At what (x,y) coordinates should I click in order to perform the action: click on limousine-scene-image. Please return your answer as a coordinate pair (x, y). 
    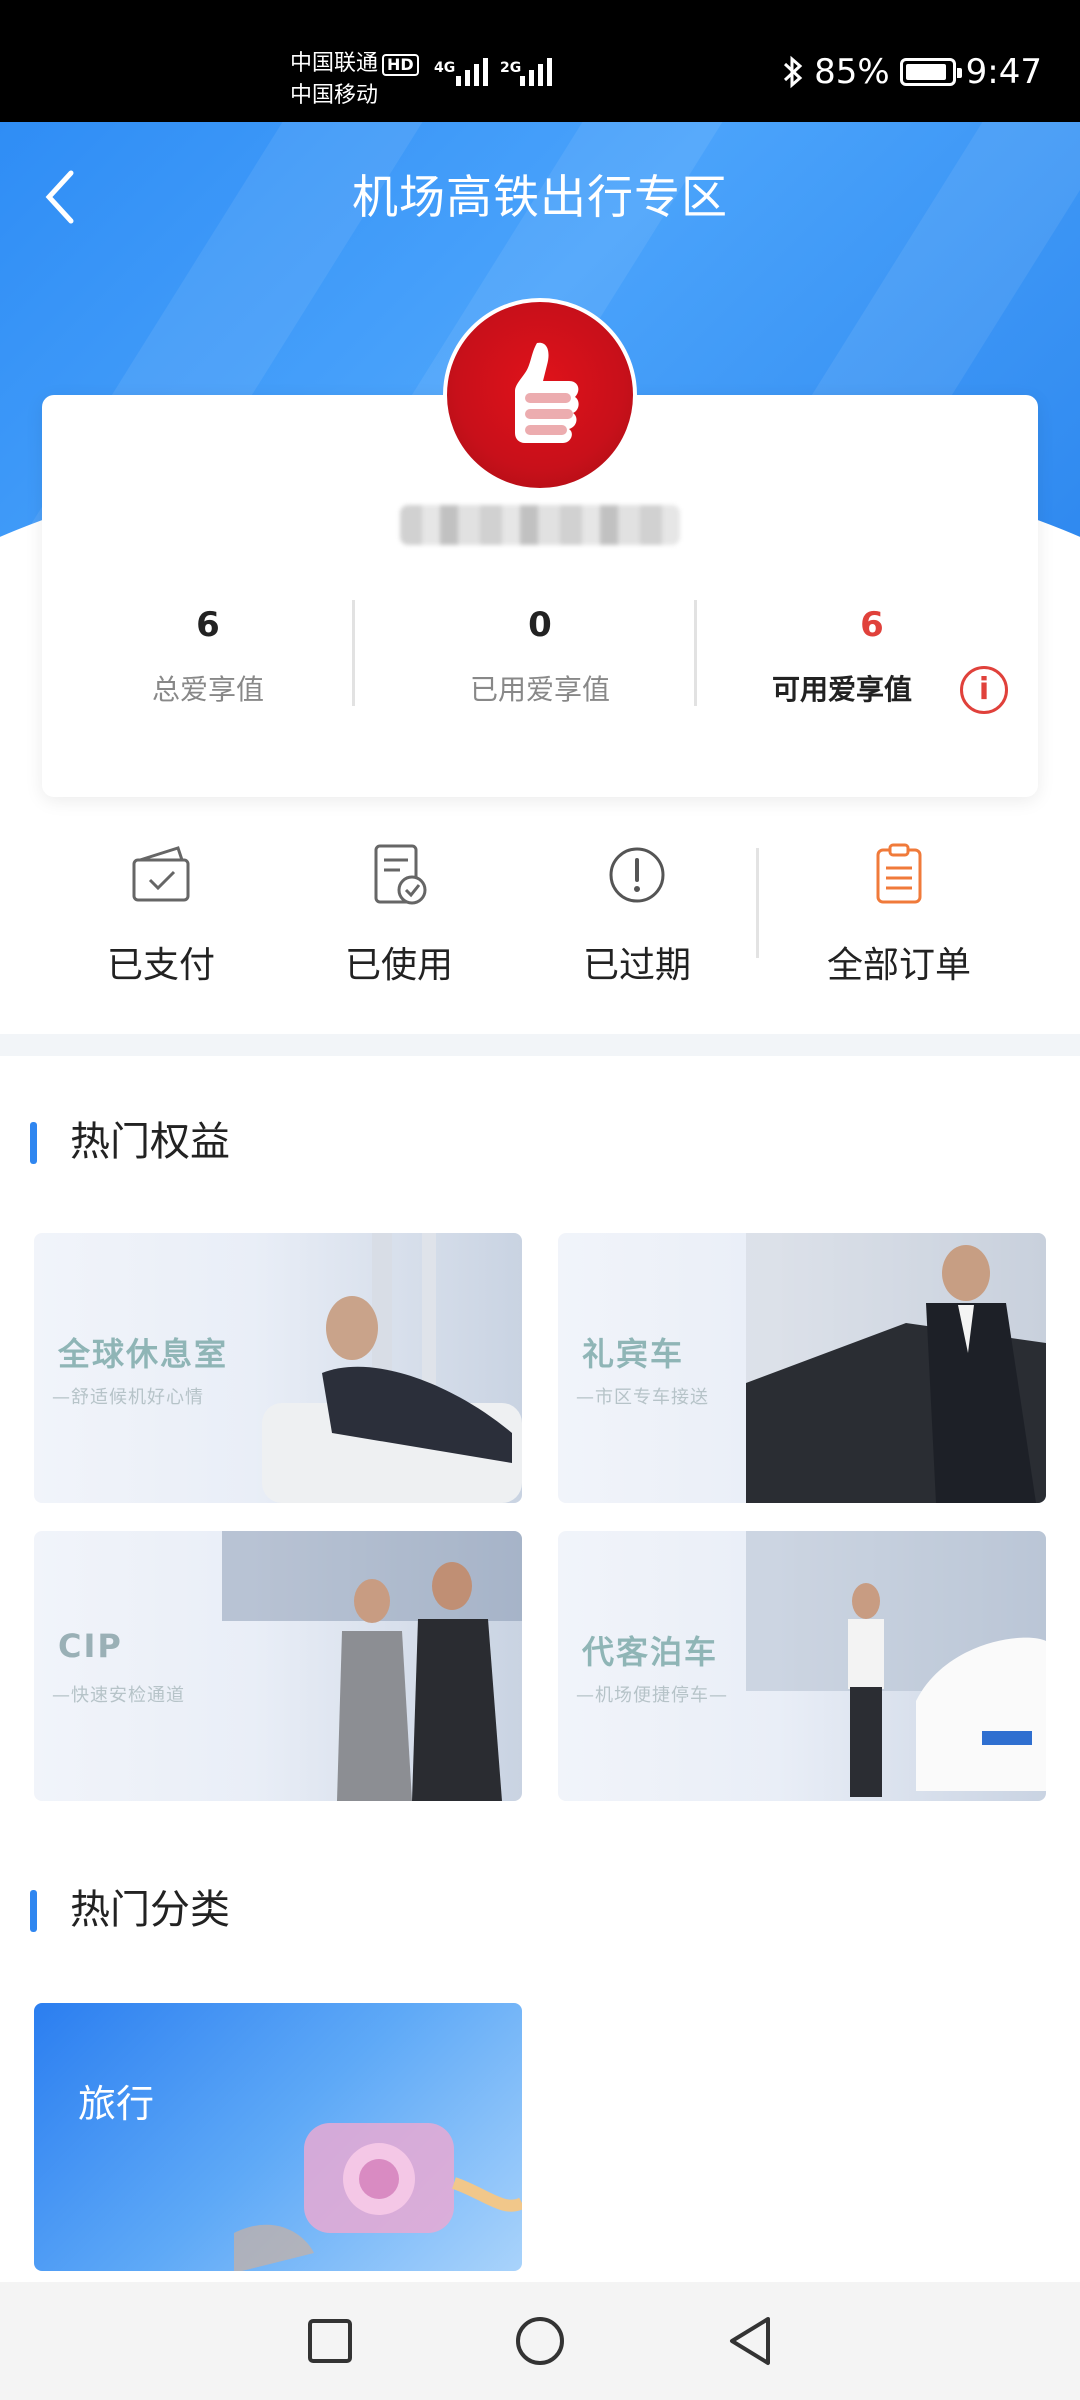
    Looking at the image, I should click on (896, 1368).